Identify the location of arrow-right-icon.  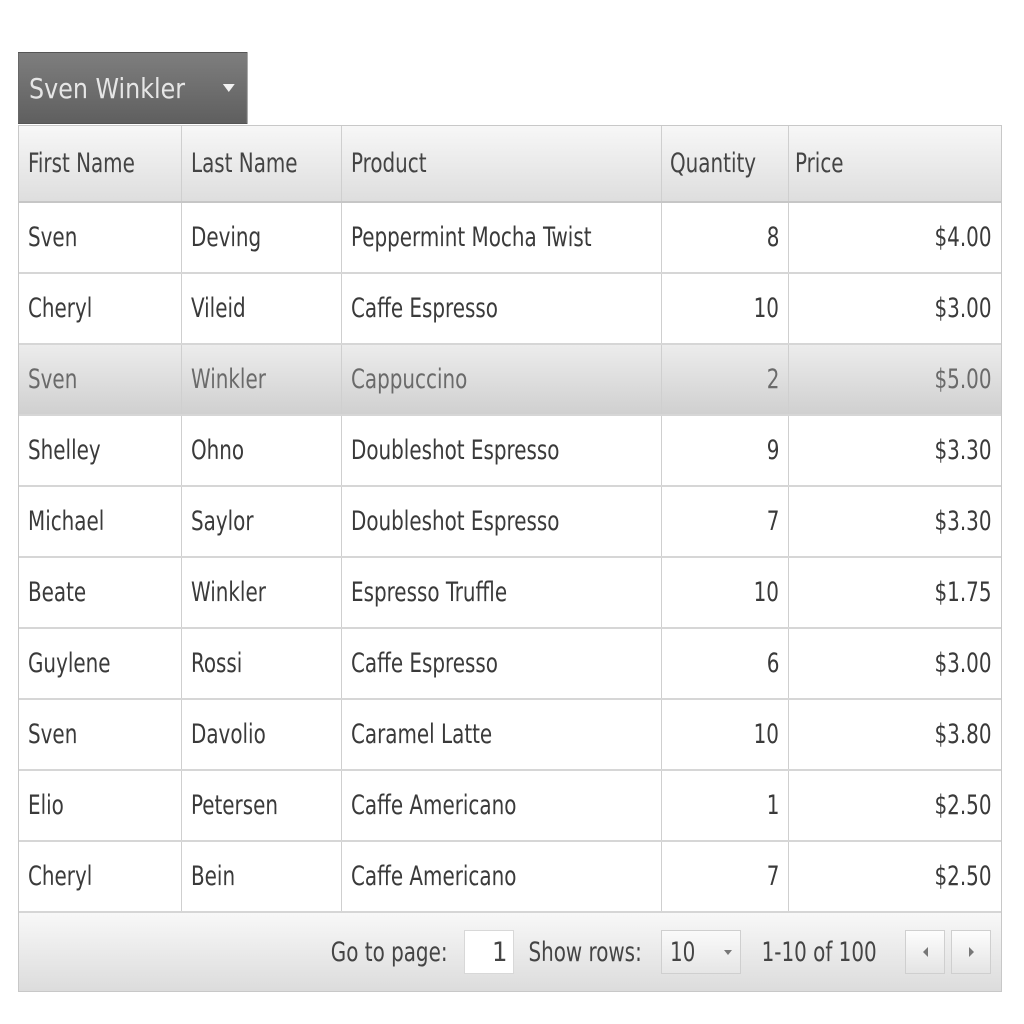
(971, 952).